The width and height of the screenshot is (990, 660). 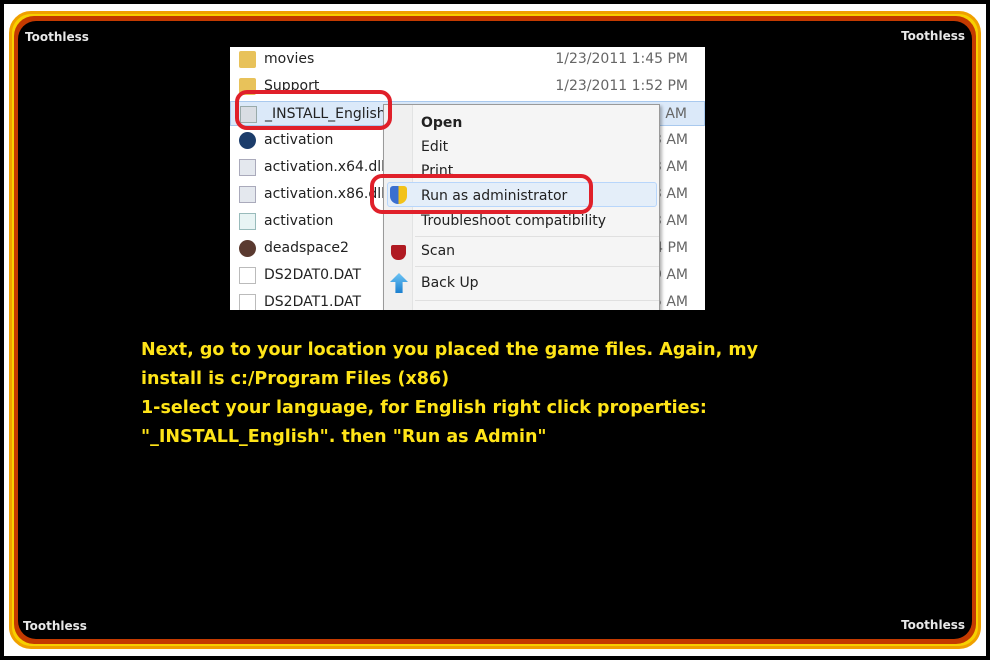 I want to click on menu-item-back-up: Back Up, so click(x=450, y=283).